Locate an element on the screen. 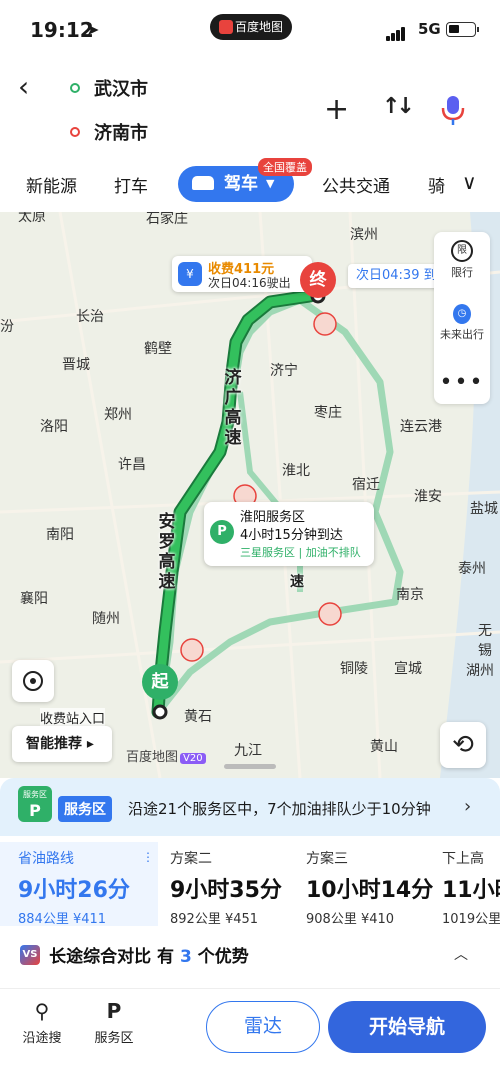  service-area-note: 三星服务区 | 加油不排队 is located at coordinates (300, 552).